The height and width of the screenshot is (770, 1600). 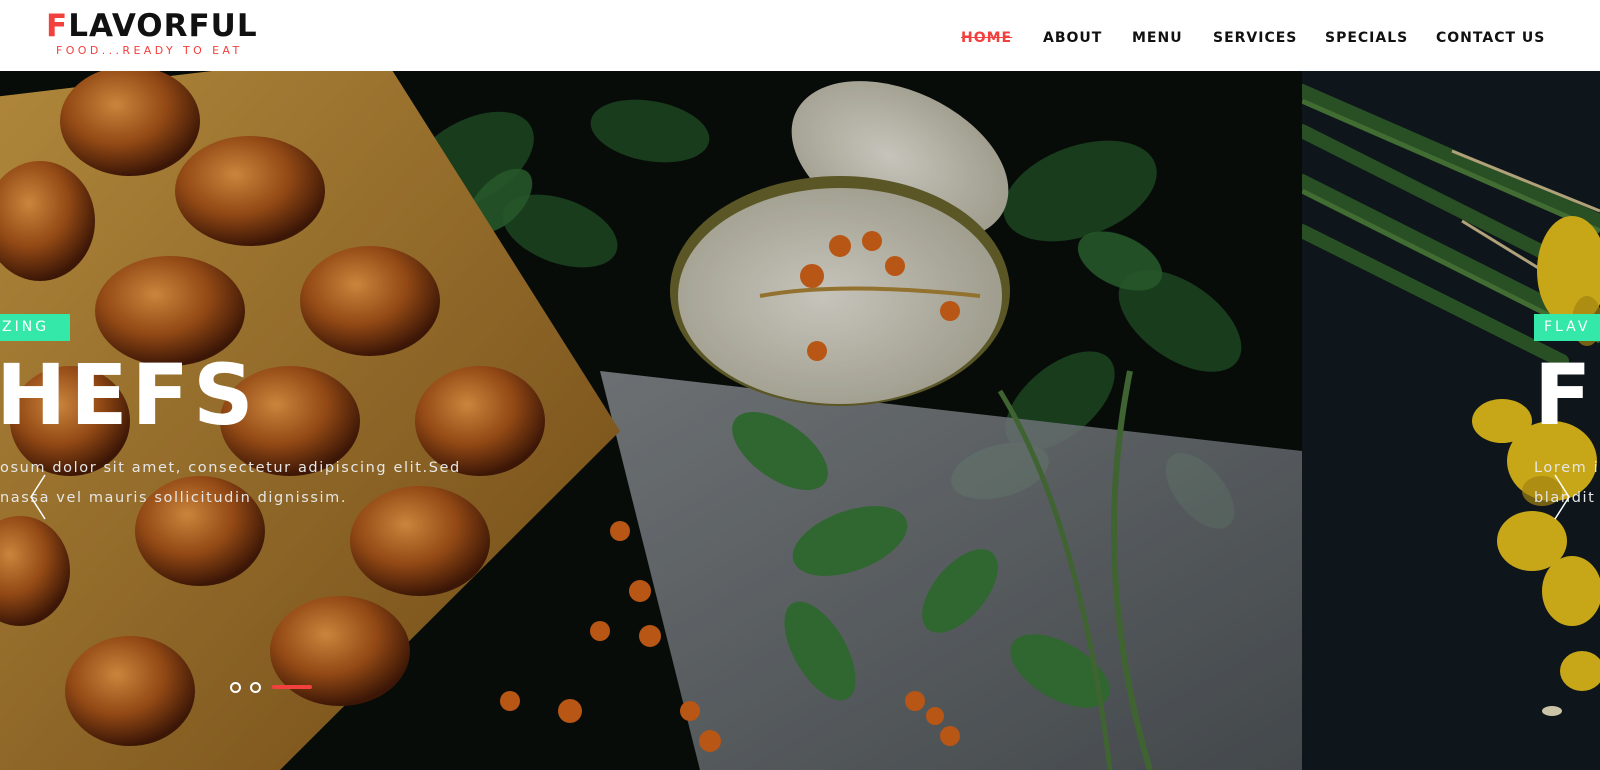 What do you see at coordinates (1567, 327) in the screenshot?
I see `next-slide-badge: FLAV` at bounding box center [1567, 327].